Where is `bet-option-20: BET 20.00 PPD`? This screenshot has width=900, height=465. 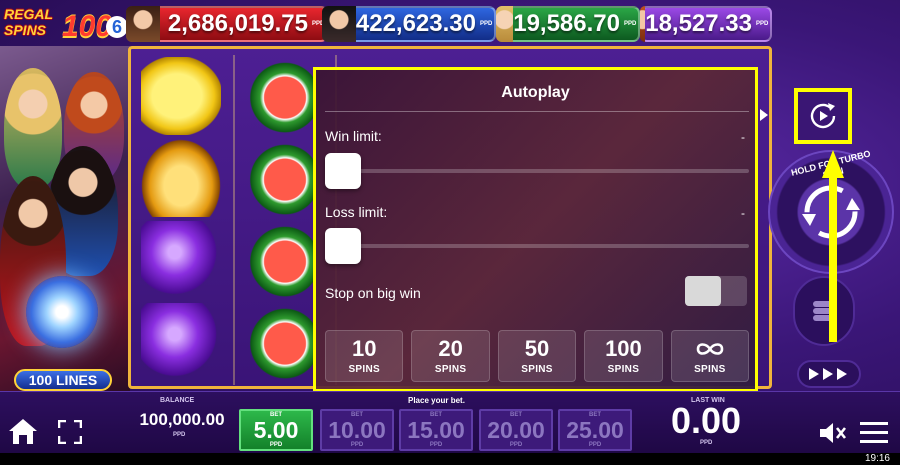
bet-option-20: BET 20.00 PPD is located at coordinates (516, 430).